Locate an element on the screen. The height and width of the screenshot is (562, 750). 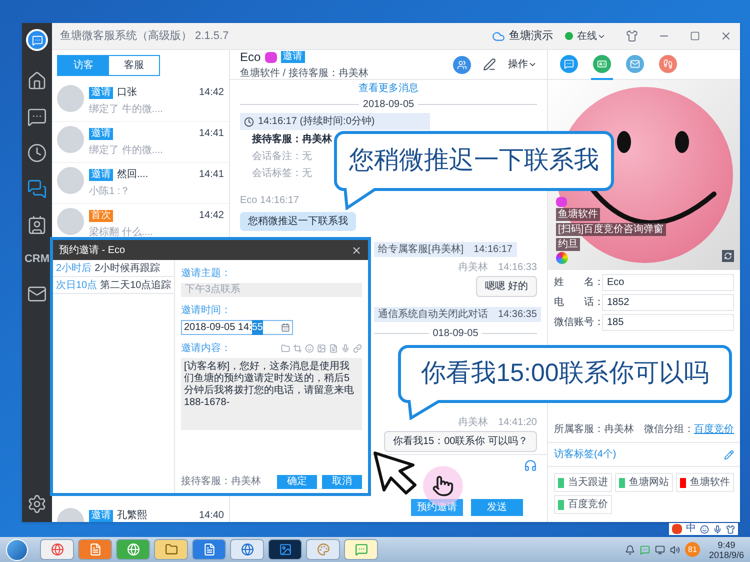
preset-tag: 2小时后 is located at coordinates (74, 268).